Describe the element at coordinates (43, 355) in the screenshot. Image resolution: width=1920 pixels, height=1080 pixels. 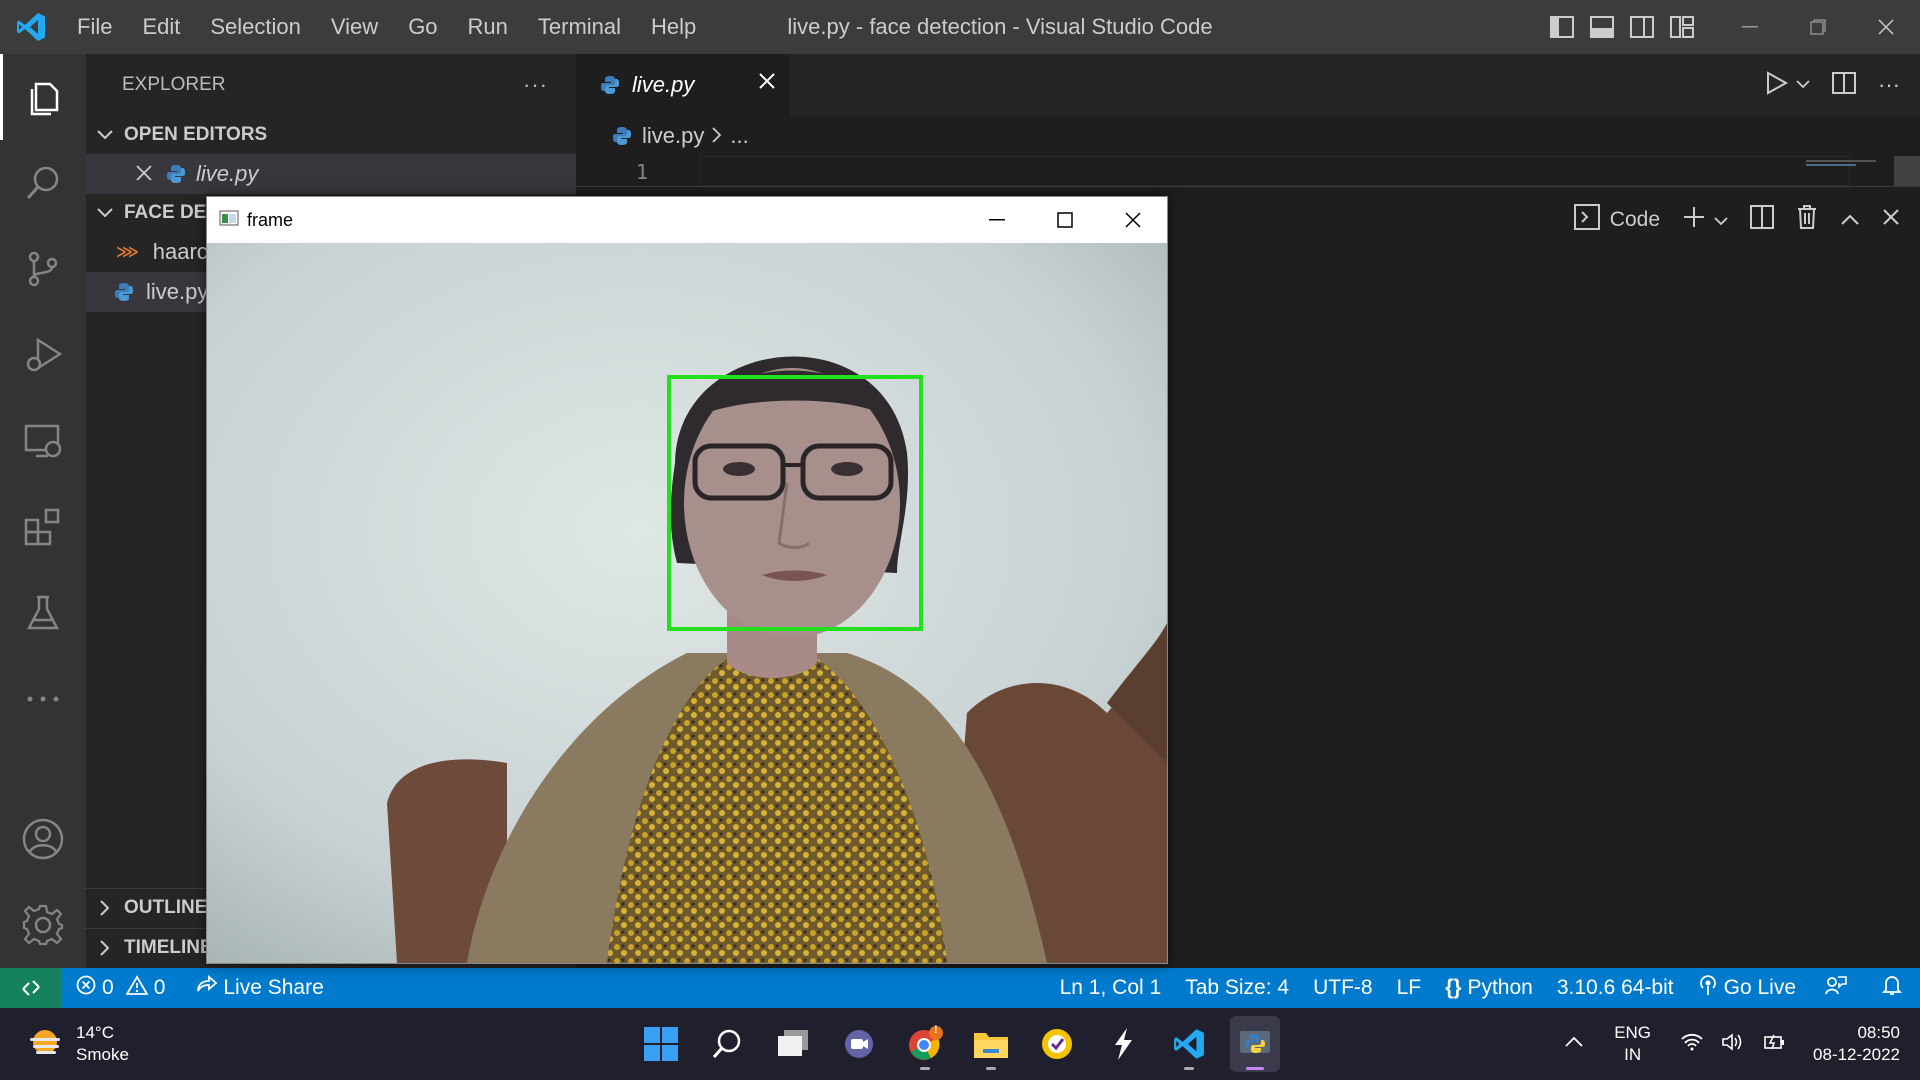
I see `run-debug-icon` at that location.